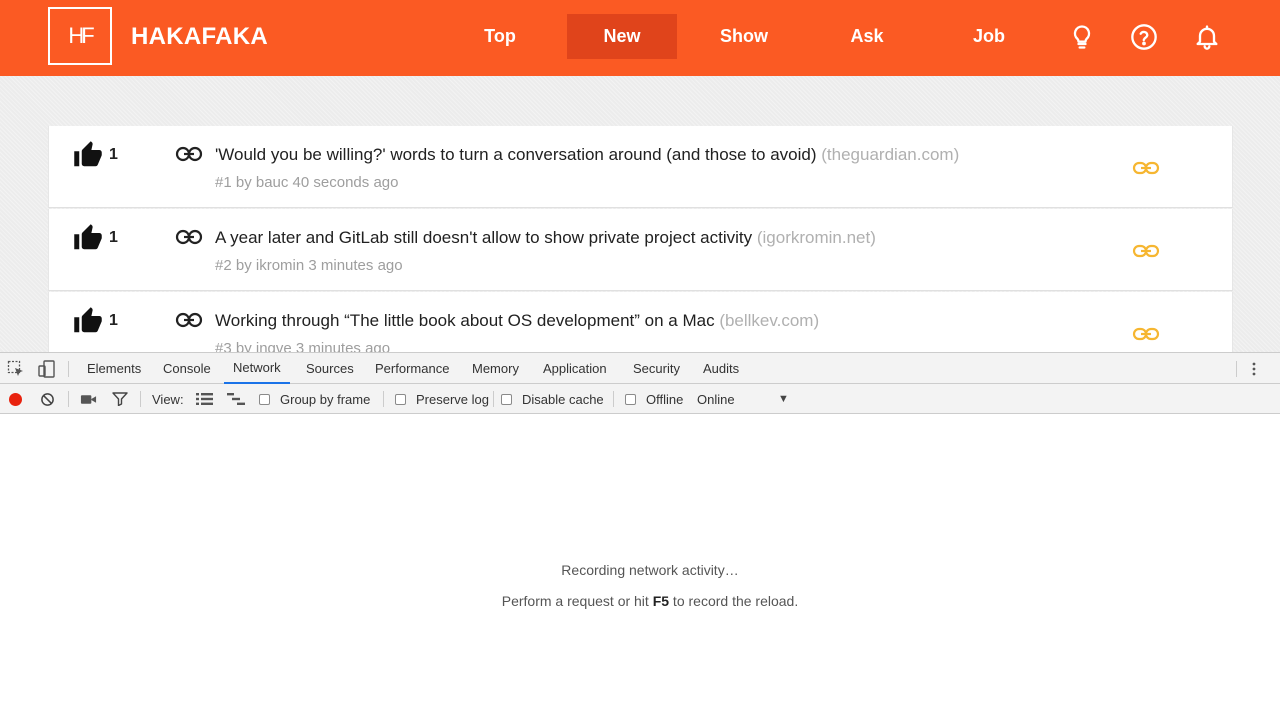  Describe the element at coordinates (1254, 369) in the screenshot. I see `more-options-icon` at that location.